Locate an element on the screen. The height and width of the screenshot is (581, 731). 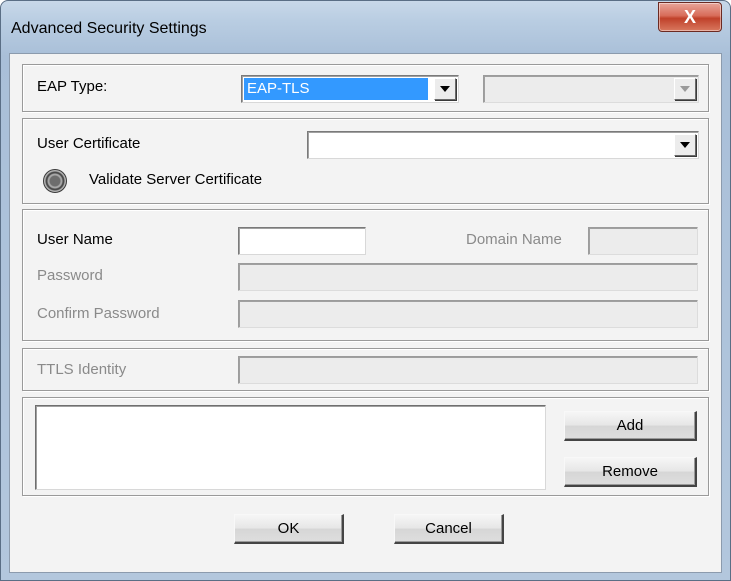
eap-type-selected-value: EAP-TLS is located at coordinates (336, 89).